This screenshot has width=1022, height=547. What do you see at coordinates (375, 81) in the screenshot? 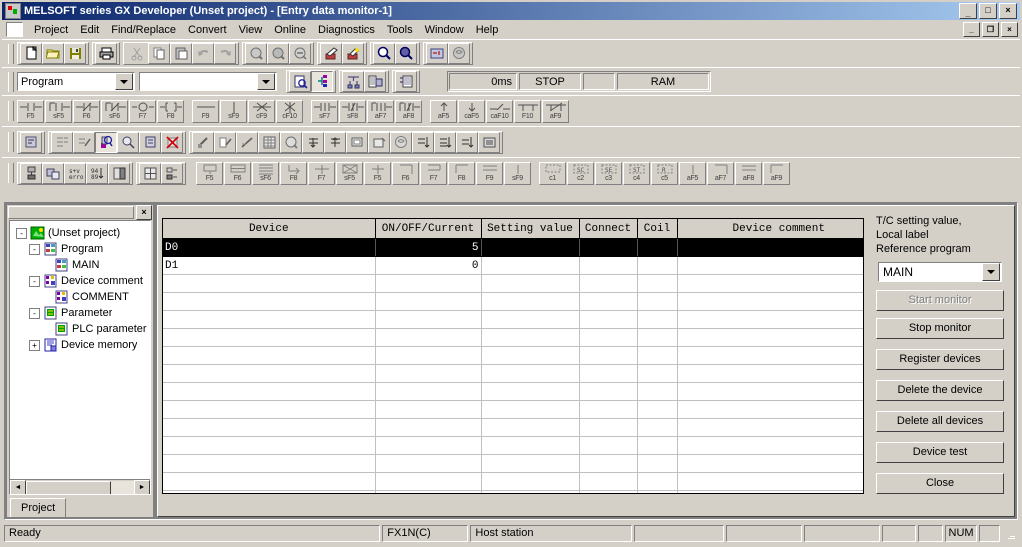
I see `entry-data-monitor-icon` at bounding box center [375, 81].